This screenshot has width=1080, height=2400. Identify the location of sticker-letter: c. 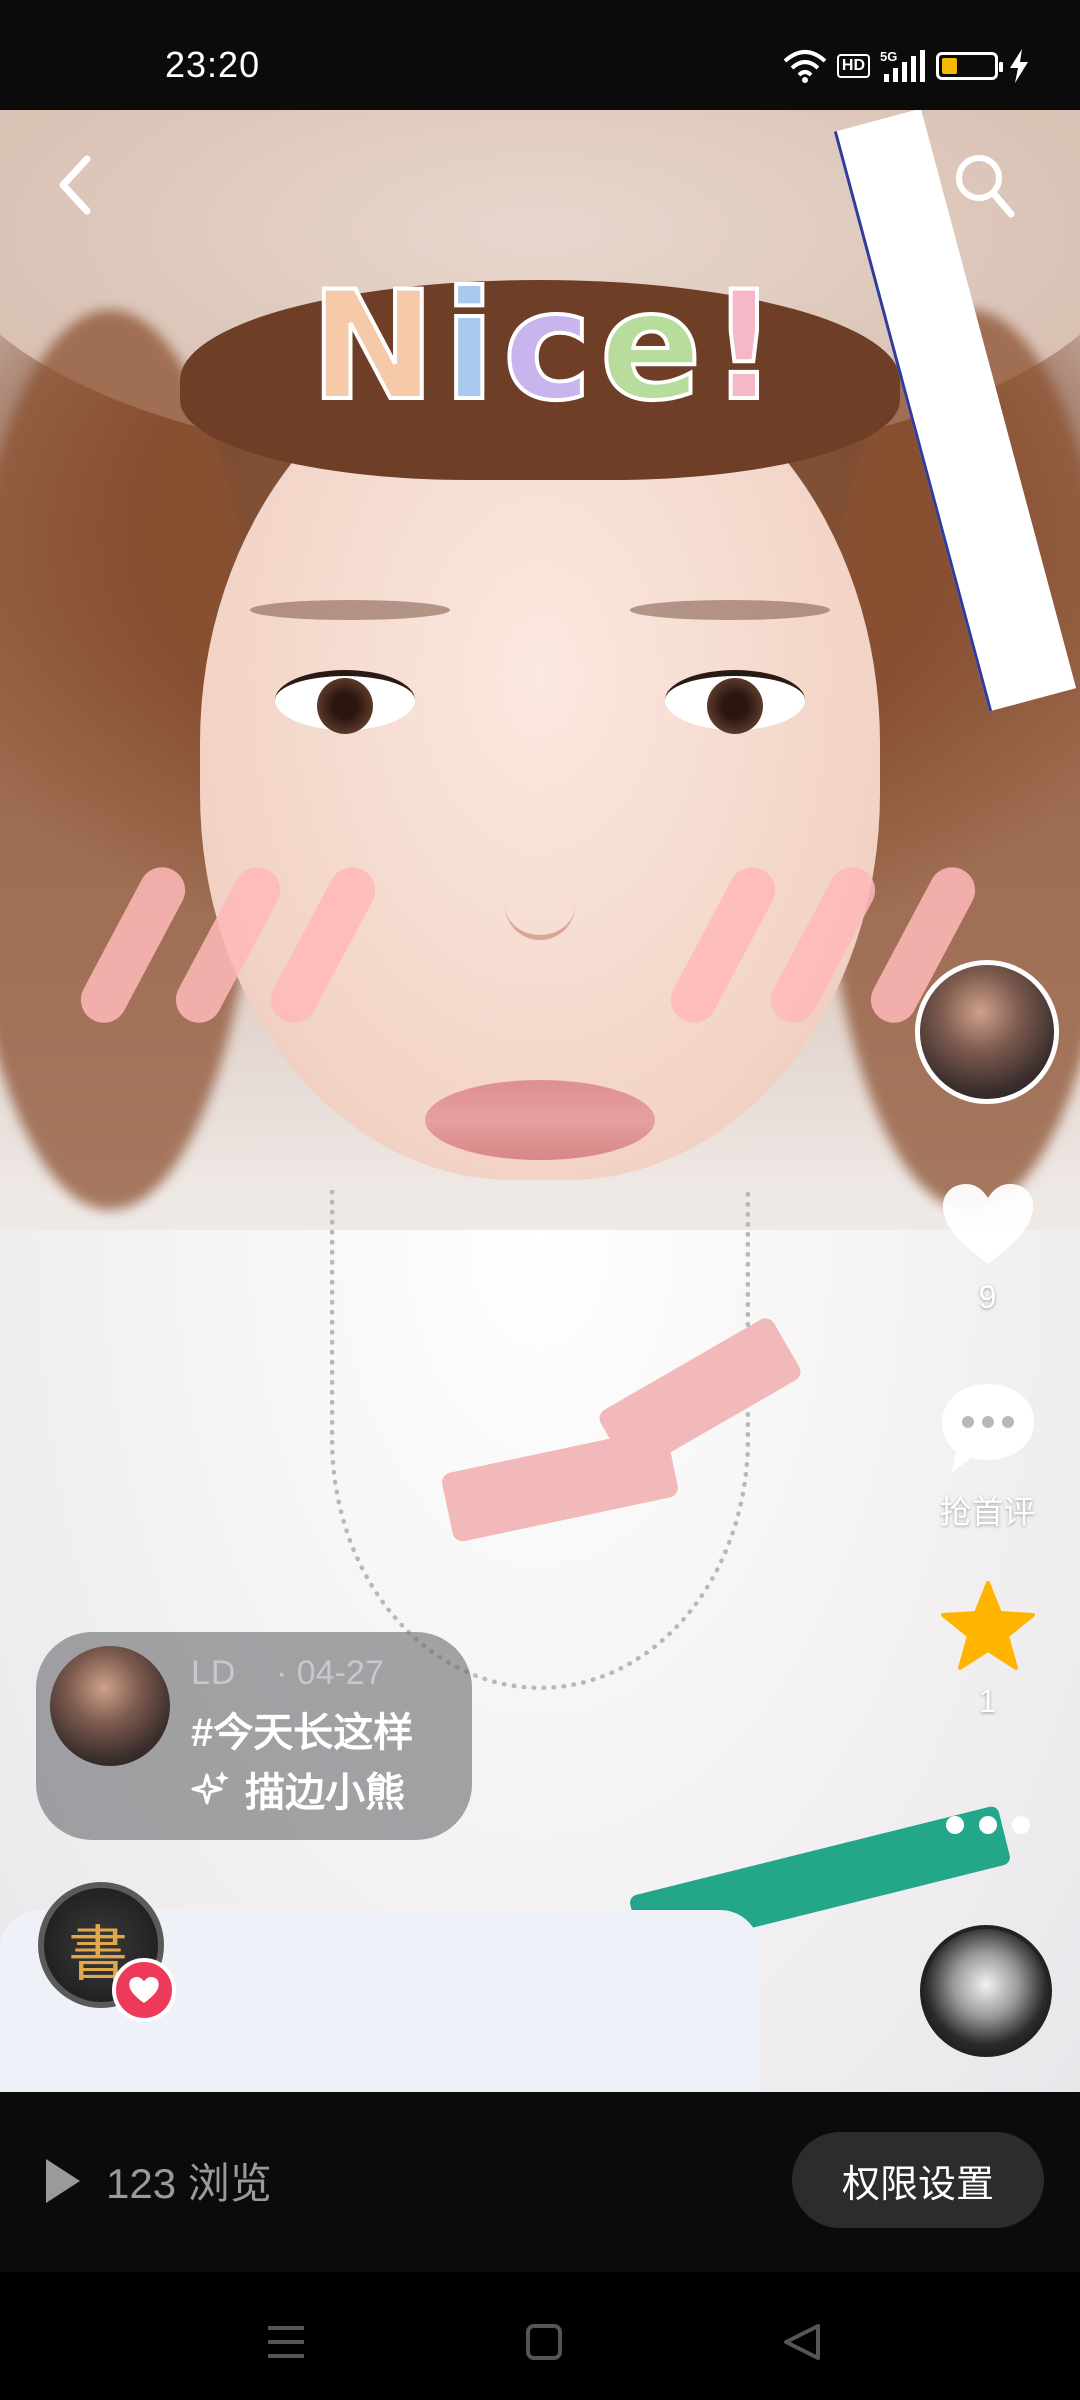
(550, 347).